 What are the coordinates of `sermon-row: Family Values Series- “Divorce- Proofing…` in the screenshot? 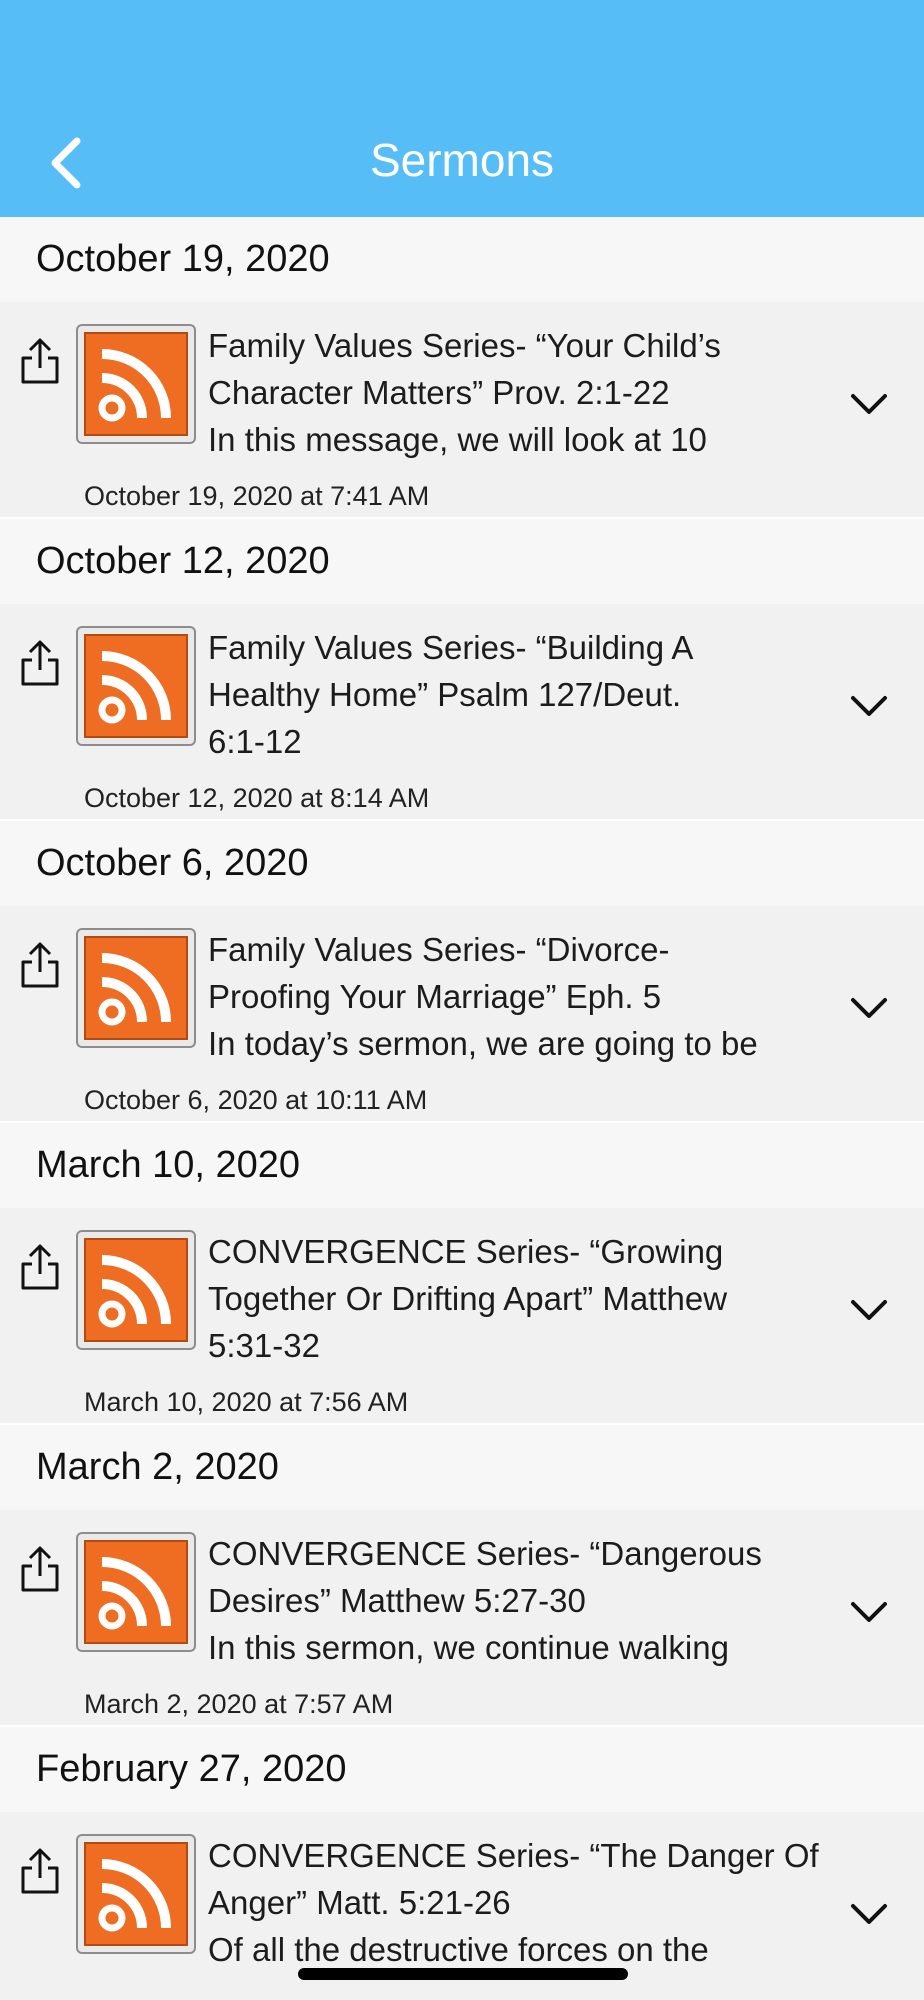 It's located at (462, 1014).